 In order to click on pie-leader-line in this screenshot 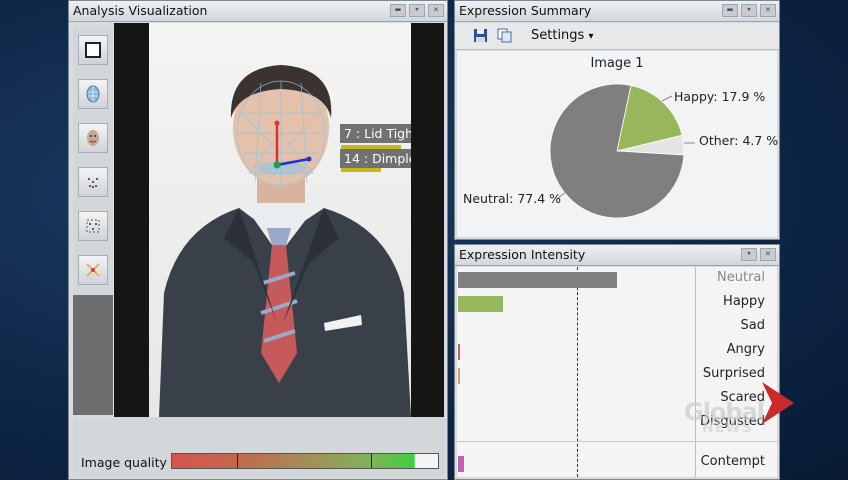, I will do `click(667, 98)`.